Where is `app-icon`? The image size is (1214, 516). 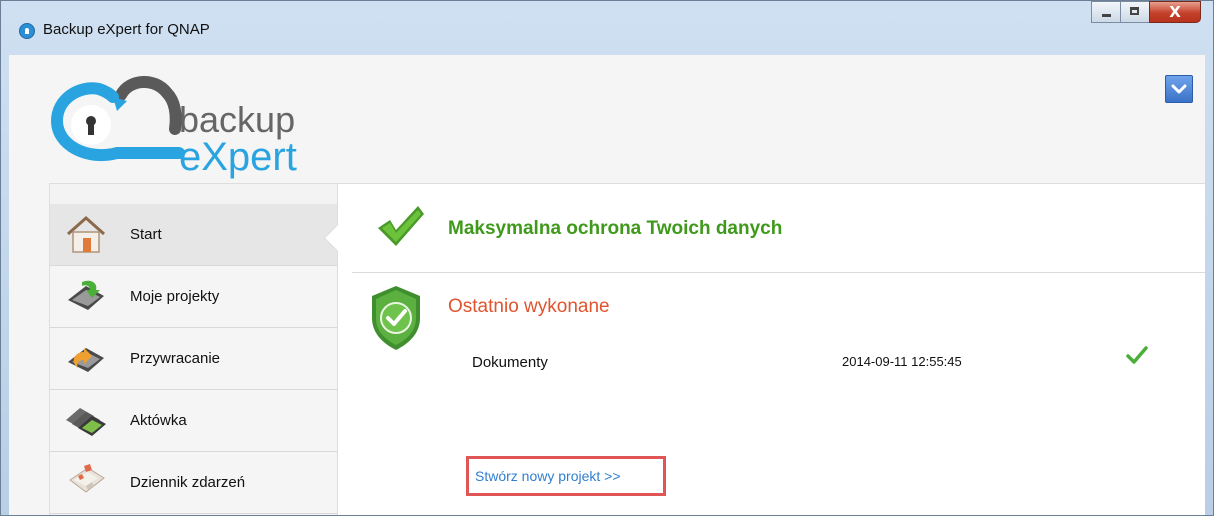 app-icon is located at coordinates (27, 31).